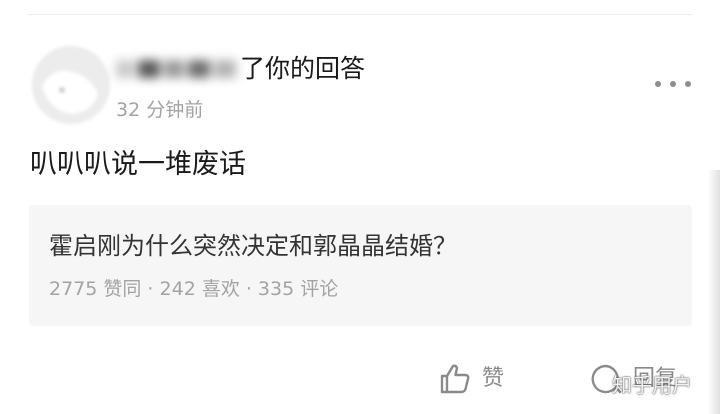 This screenshot has height=414, width=720. I want to click on notification-time: 32 分钟前, so click(160, 110).